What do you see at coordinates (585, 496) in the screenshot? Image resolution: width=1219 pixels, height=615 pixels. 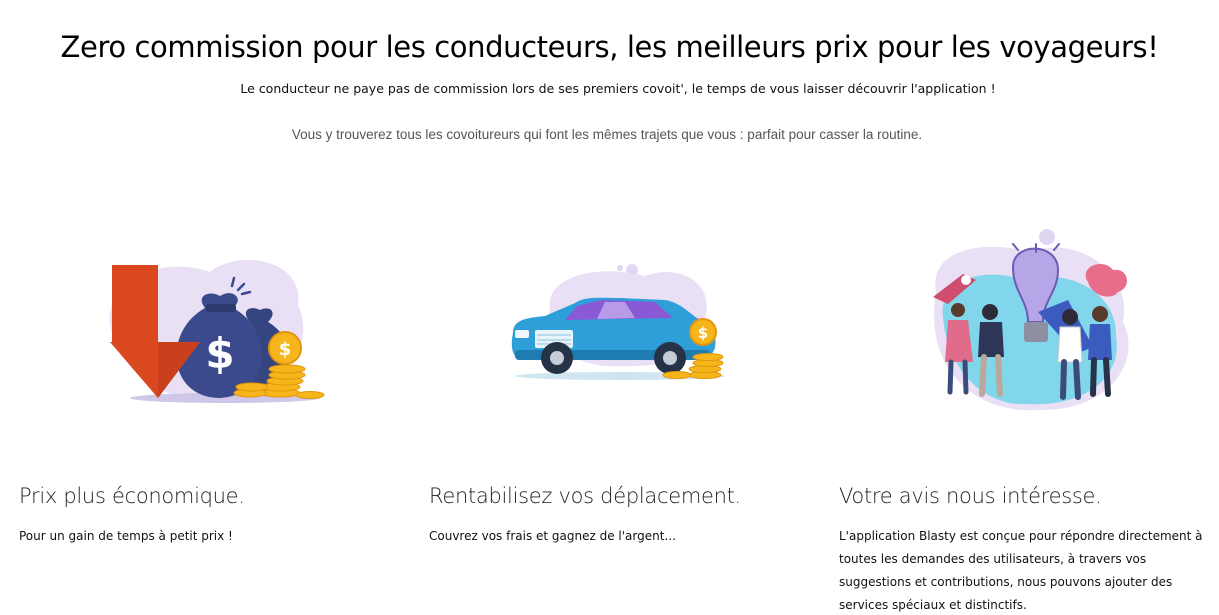 I see `feature-title: Rentabilisez vos déplacement.` at bounding box center [585, 496].